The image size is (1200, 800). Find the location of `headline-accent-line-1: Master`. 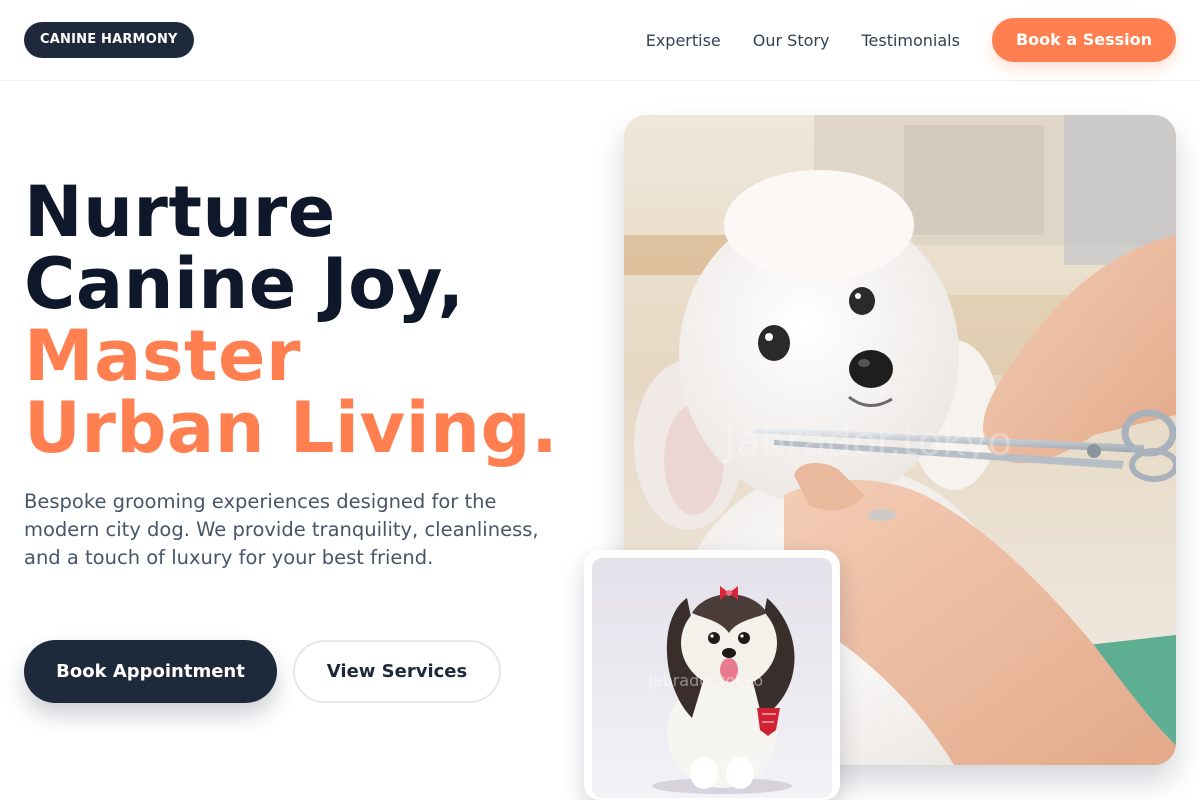

headline-accent-line-1: Master is located at coordinates (163, 356).